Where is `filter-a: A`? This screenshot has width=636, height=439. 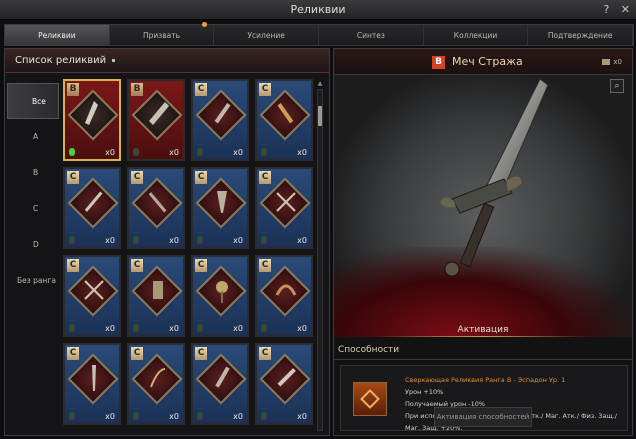 filter-a: A is located at coordinates (33, 137).